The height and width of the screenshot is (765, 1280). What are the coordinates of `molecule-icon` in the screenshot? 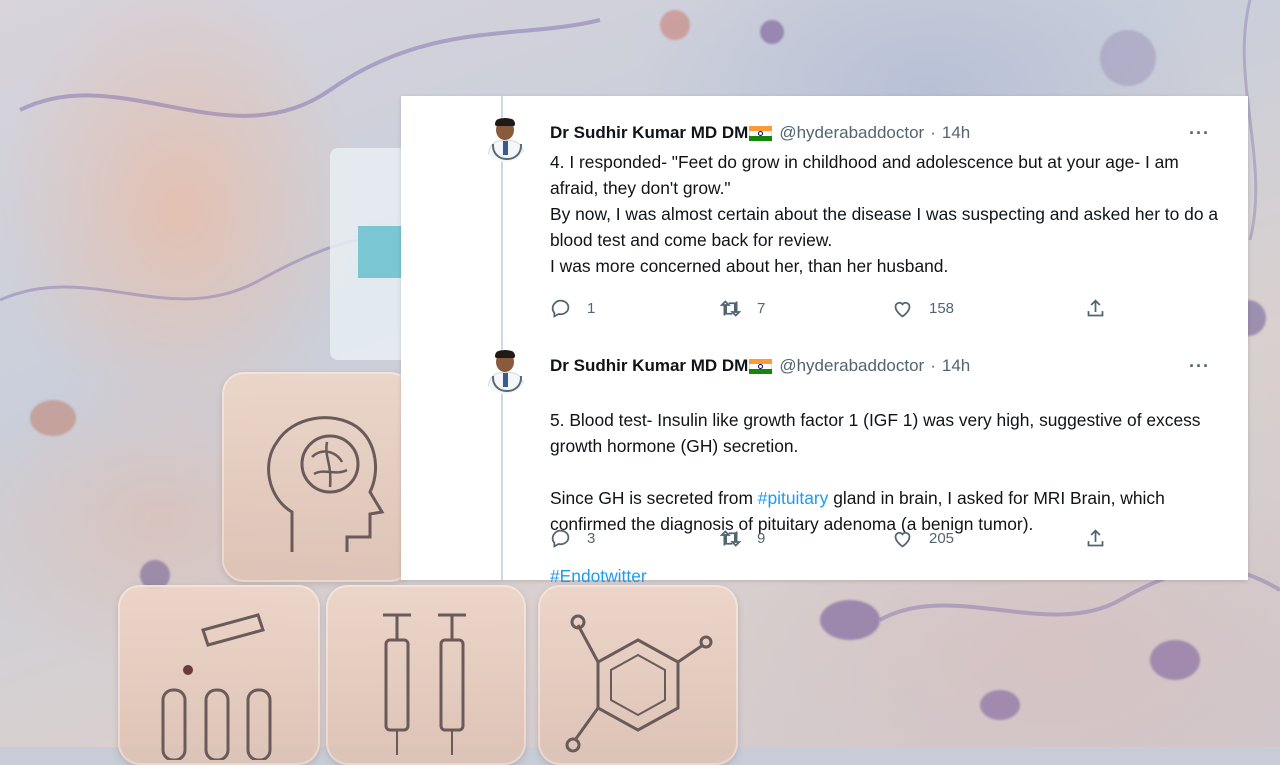 It's located at (639, 683).